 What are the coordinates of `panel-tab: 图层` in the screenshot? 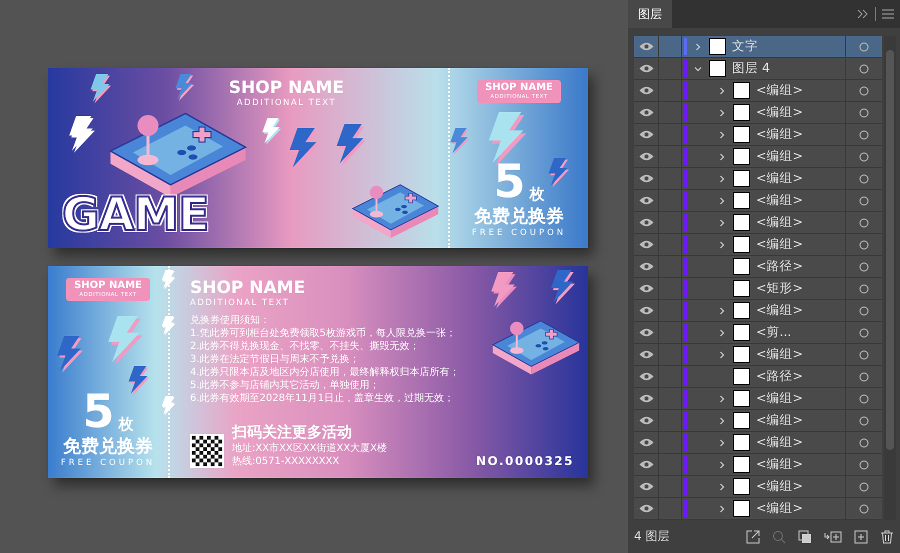 It's located at (650, 14).